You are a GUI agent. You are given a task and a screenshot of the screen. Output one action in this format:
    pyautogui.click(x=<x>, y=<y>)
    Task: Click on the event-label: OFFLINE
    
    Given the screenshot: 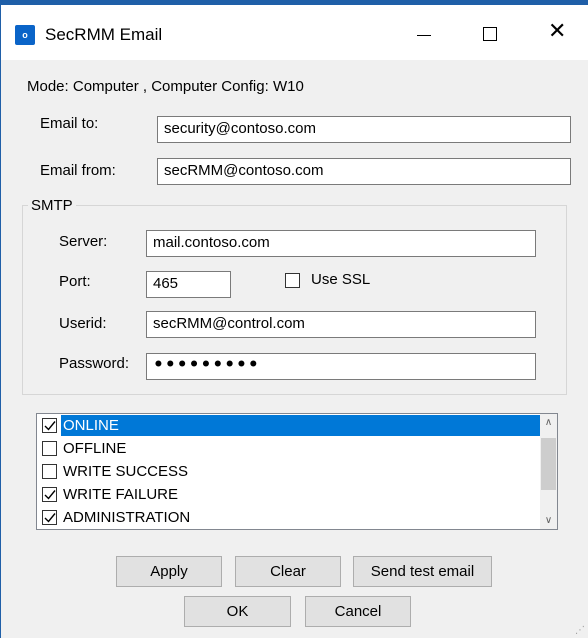 What is the action you would take?
    pyautogui.click(x=95, y=448)
    